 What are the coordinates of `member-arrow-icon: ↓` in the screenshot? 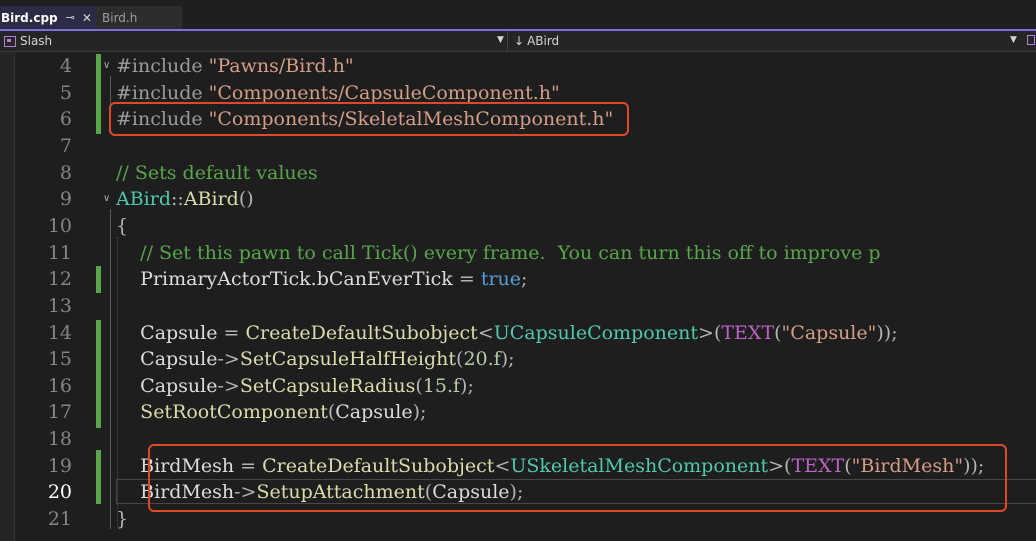 It's located at (519, 41).